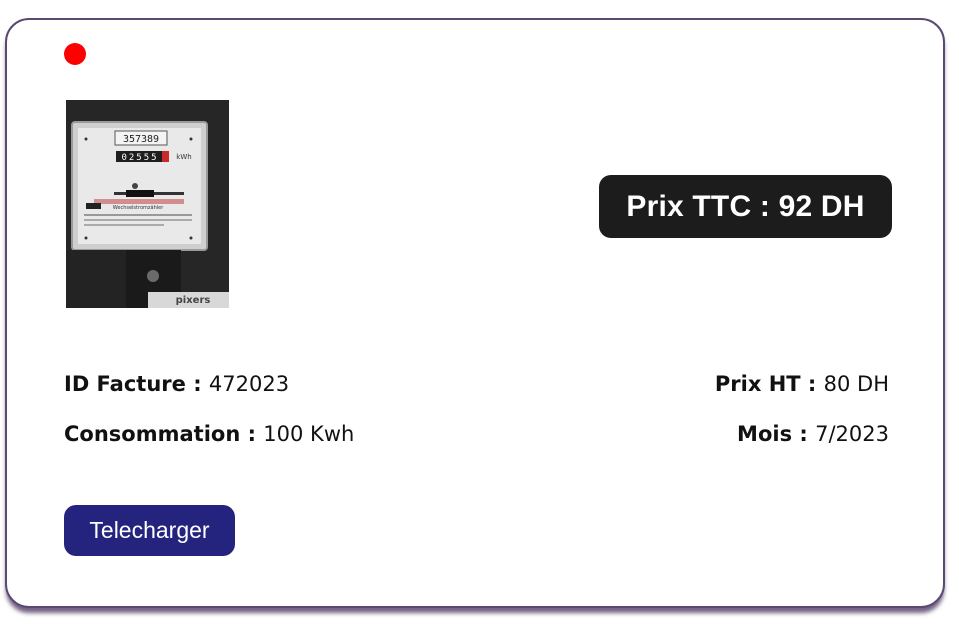  I want to click on download-button: Telecharger, so click(149, 530).